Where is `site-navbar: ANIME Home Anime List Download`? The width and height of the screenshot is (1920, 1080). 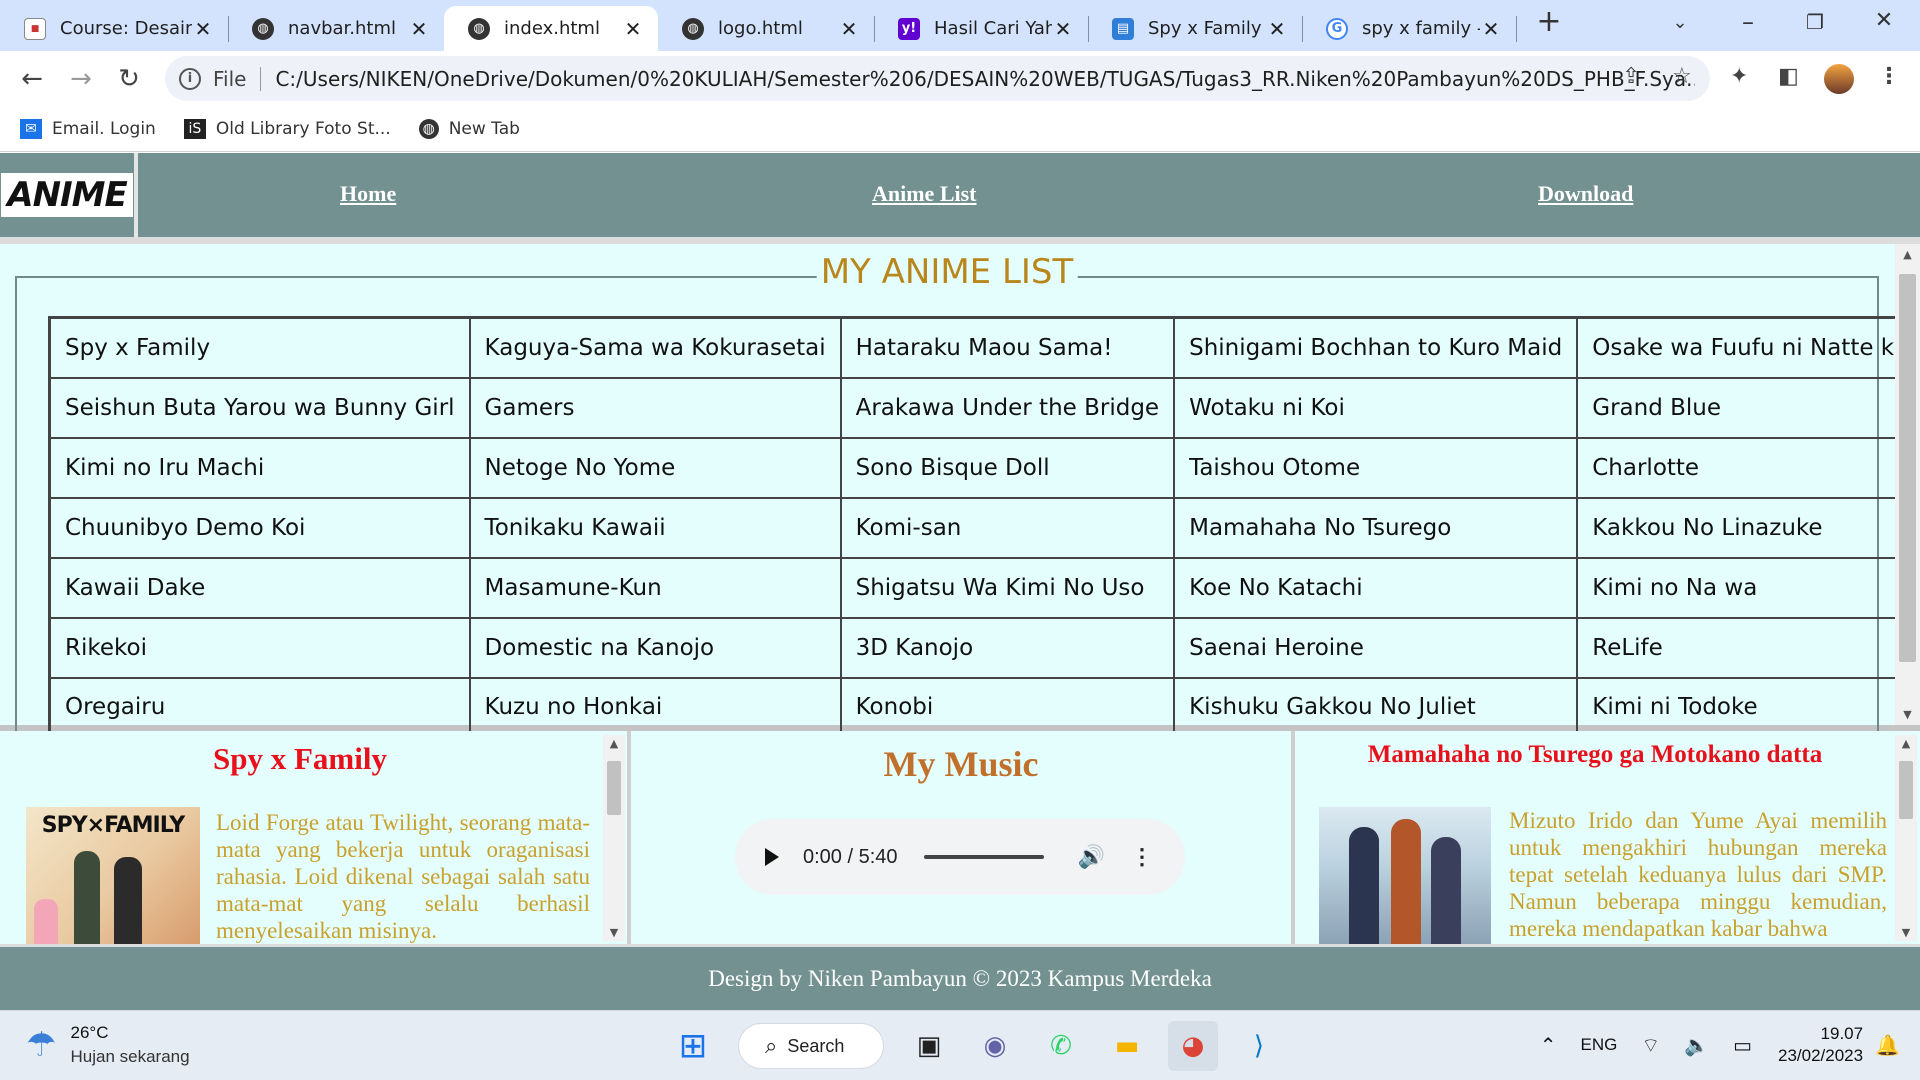
site-navbar: ANIME Home Anime List Download is located at coordinates (960, 195).